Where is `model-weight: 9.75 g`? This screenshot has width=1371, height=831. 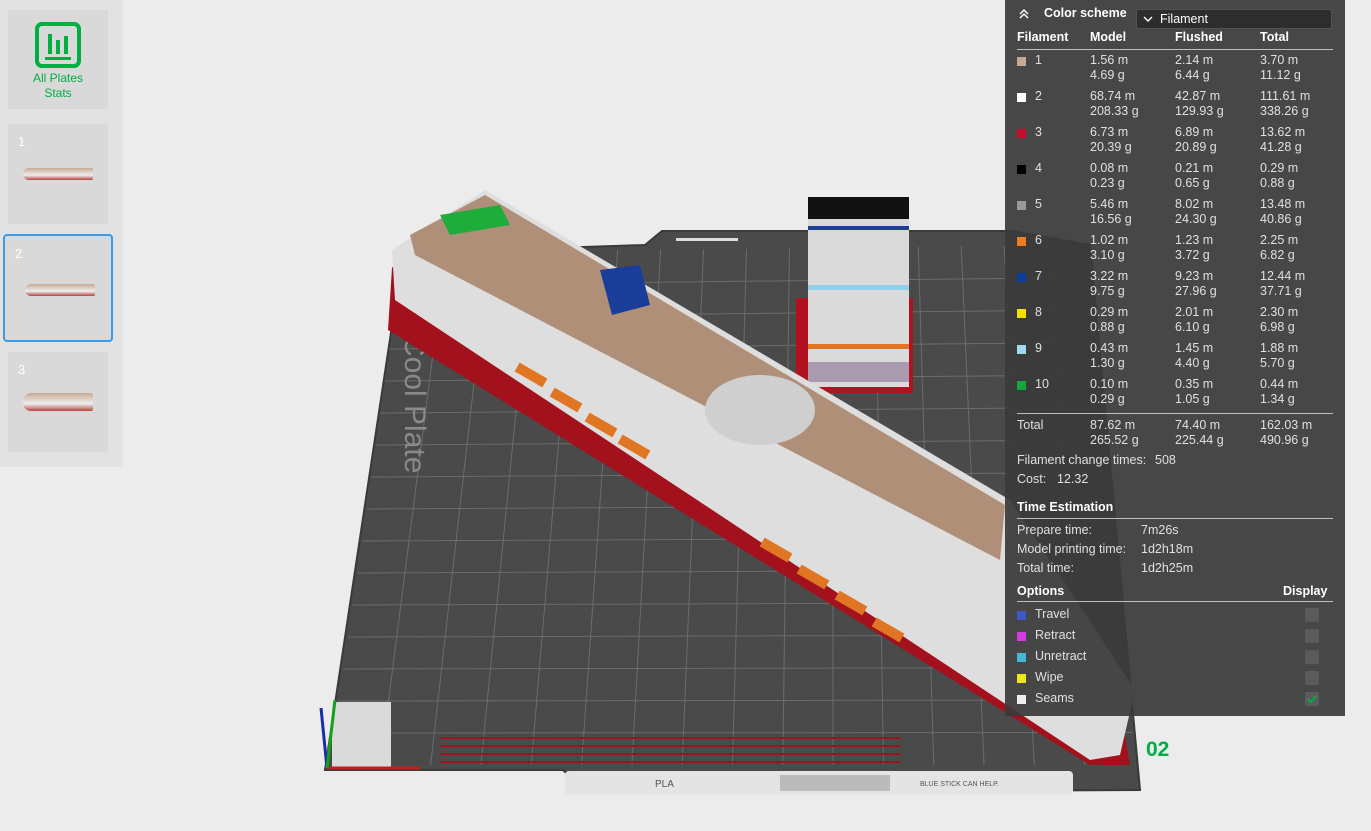 model-weight: 9.75 g is located at coordinates (1107, 291).